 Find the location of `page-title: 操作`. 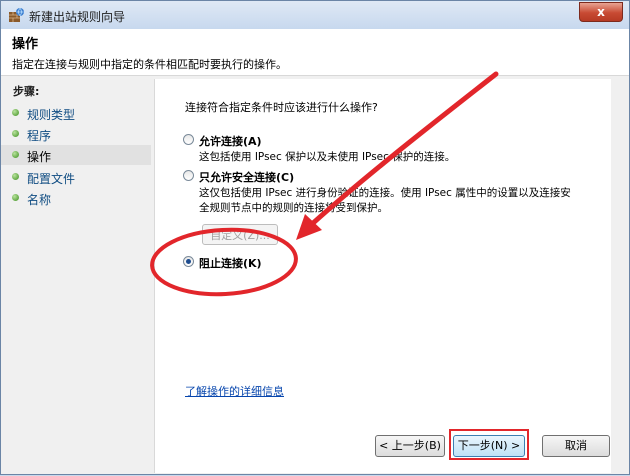

page-title: 操作 is located at coordinates (25, 44).